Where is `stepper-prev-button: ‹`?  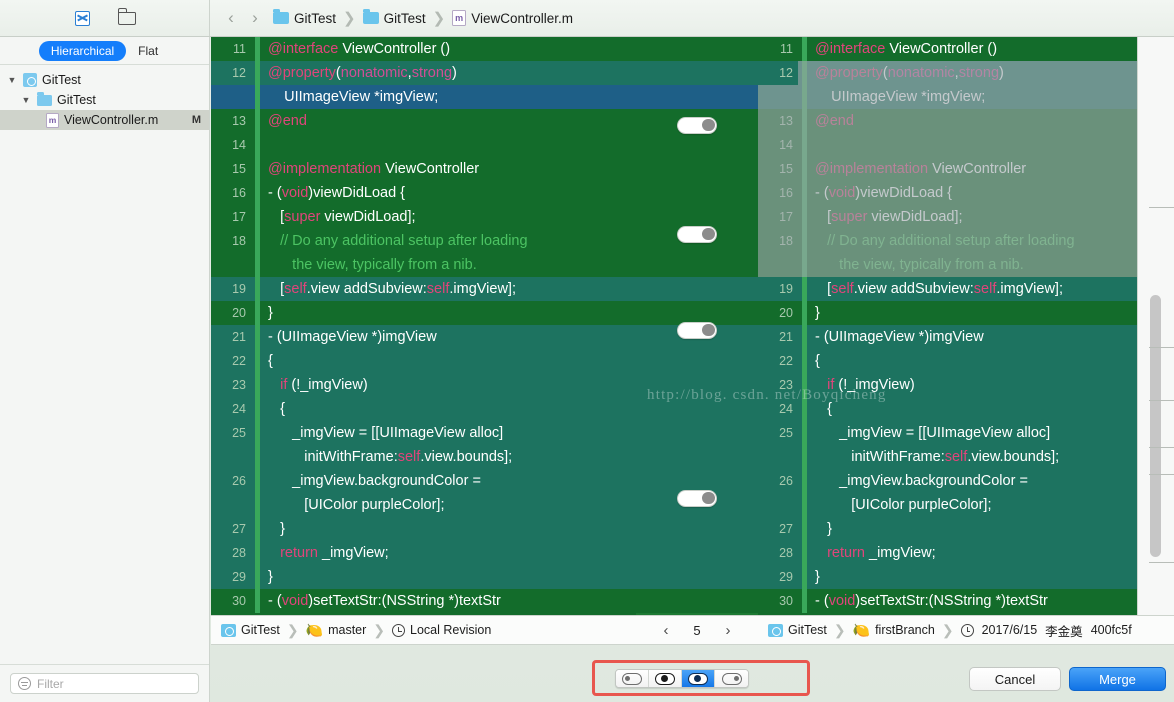
stepper-prev-button: ‹ is located at coordinates (666, 630).